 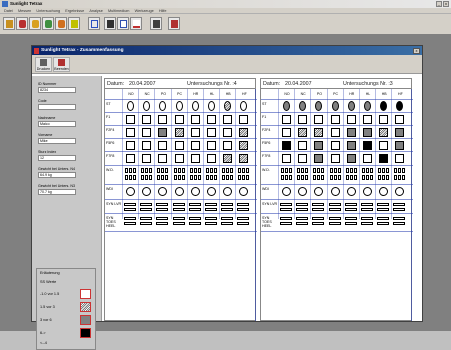 I want to click on person-red-icon, so click(x=22, y=23).